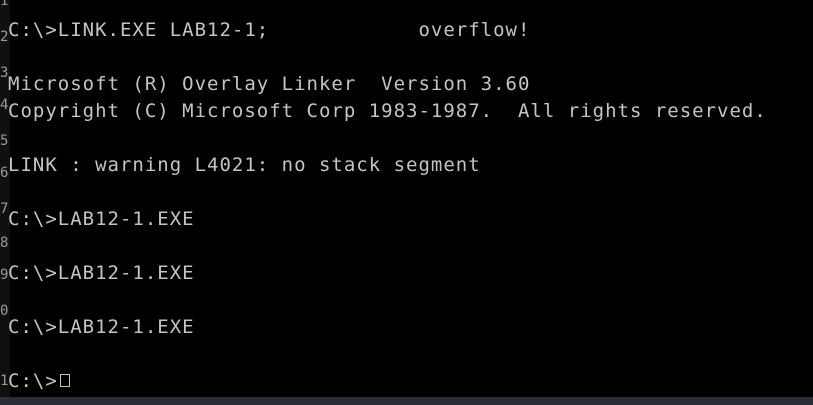 This screenshot has width=813, height=405. Describe the element at coordinates (269, 30) in the screenshot. I see `console-line: C:\>LINK.EXE LAB12-1; overflow!` at that location.